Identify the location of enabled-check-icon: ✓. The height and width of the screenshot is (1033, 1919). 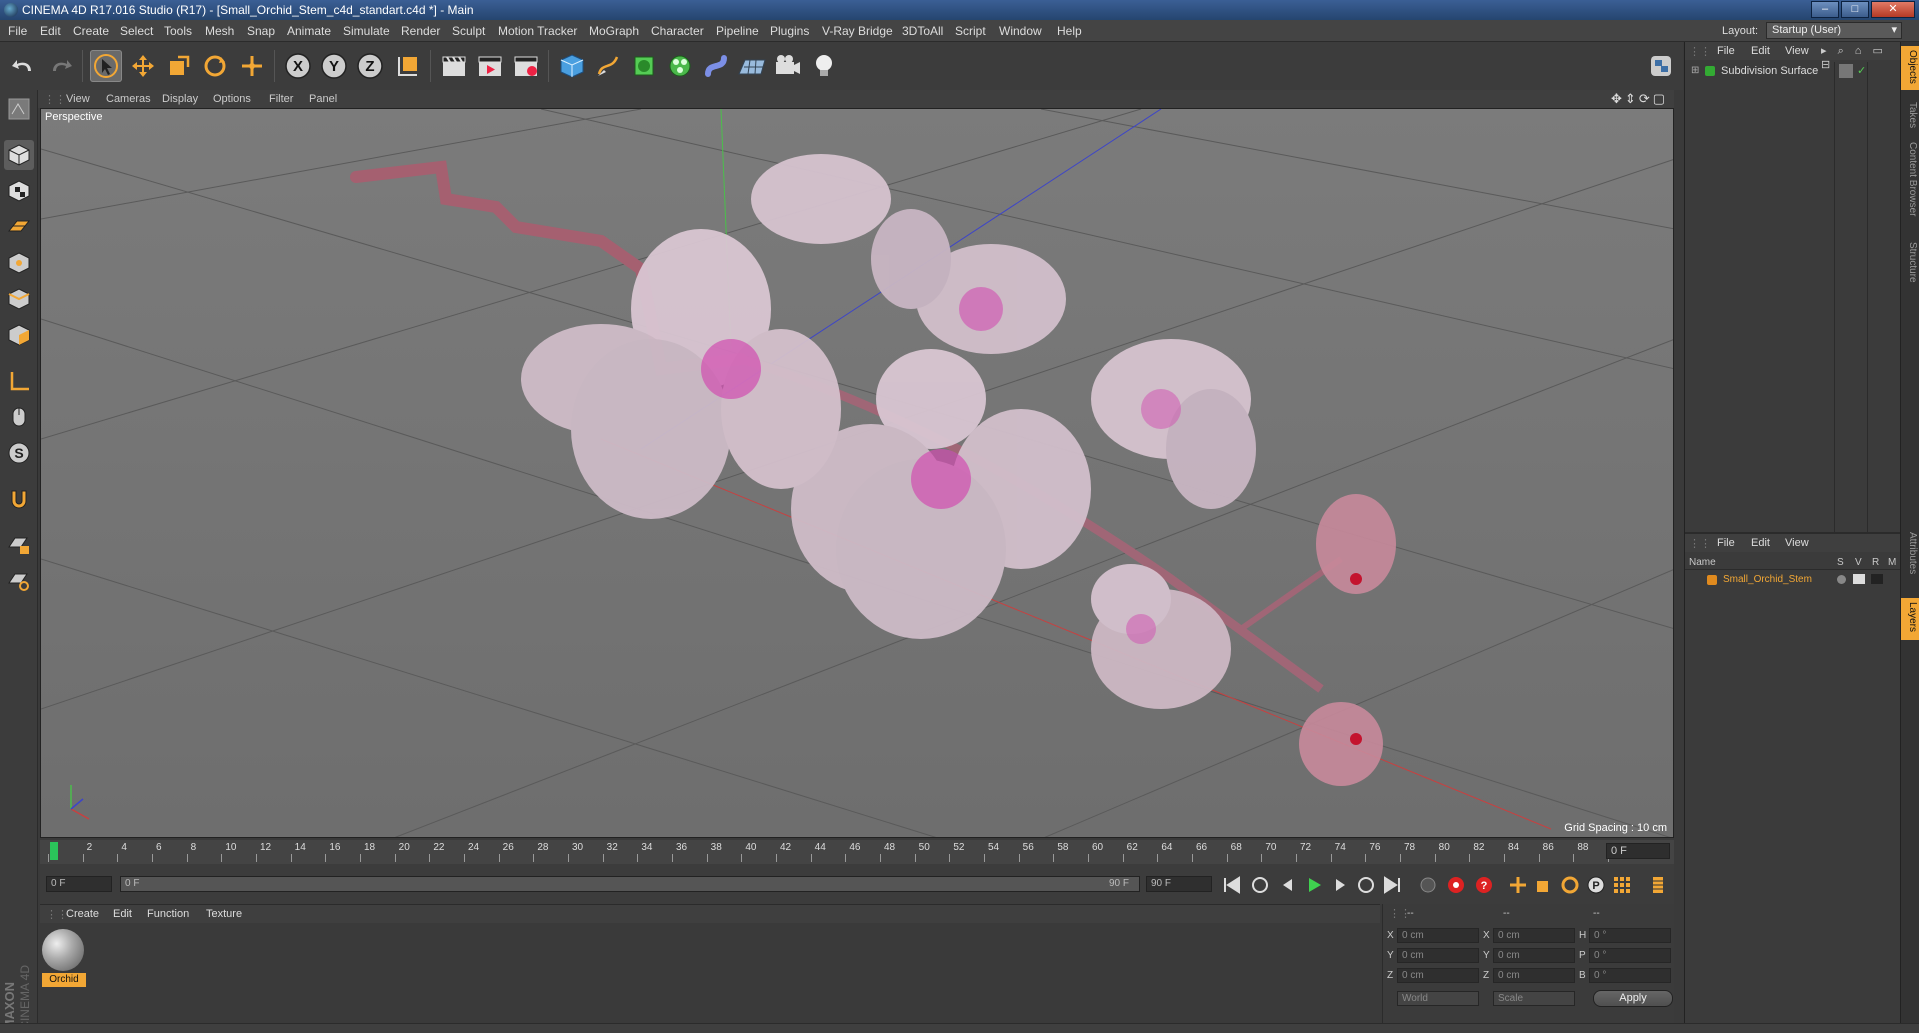
(1861, 70).